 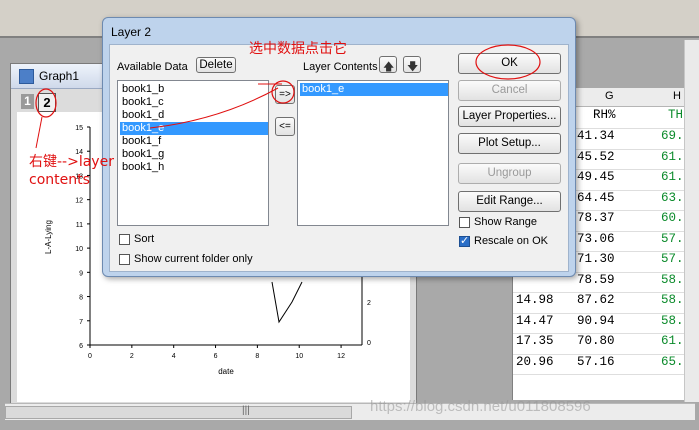 What do you see at coordinates (39, 132) in the screenshot?
I see `annotation-line-tab` at bounding box center [39, 132].